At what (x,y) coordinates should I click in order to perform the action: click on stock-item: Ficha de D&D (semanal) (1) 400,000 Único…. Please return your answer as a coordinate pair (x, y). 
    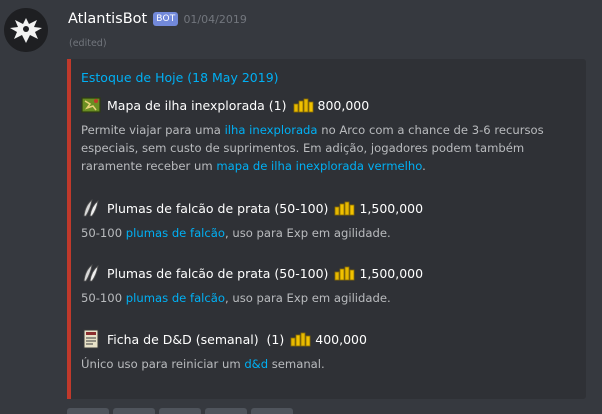
    Looking at the image, I should click on (316, 351).